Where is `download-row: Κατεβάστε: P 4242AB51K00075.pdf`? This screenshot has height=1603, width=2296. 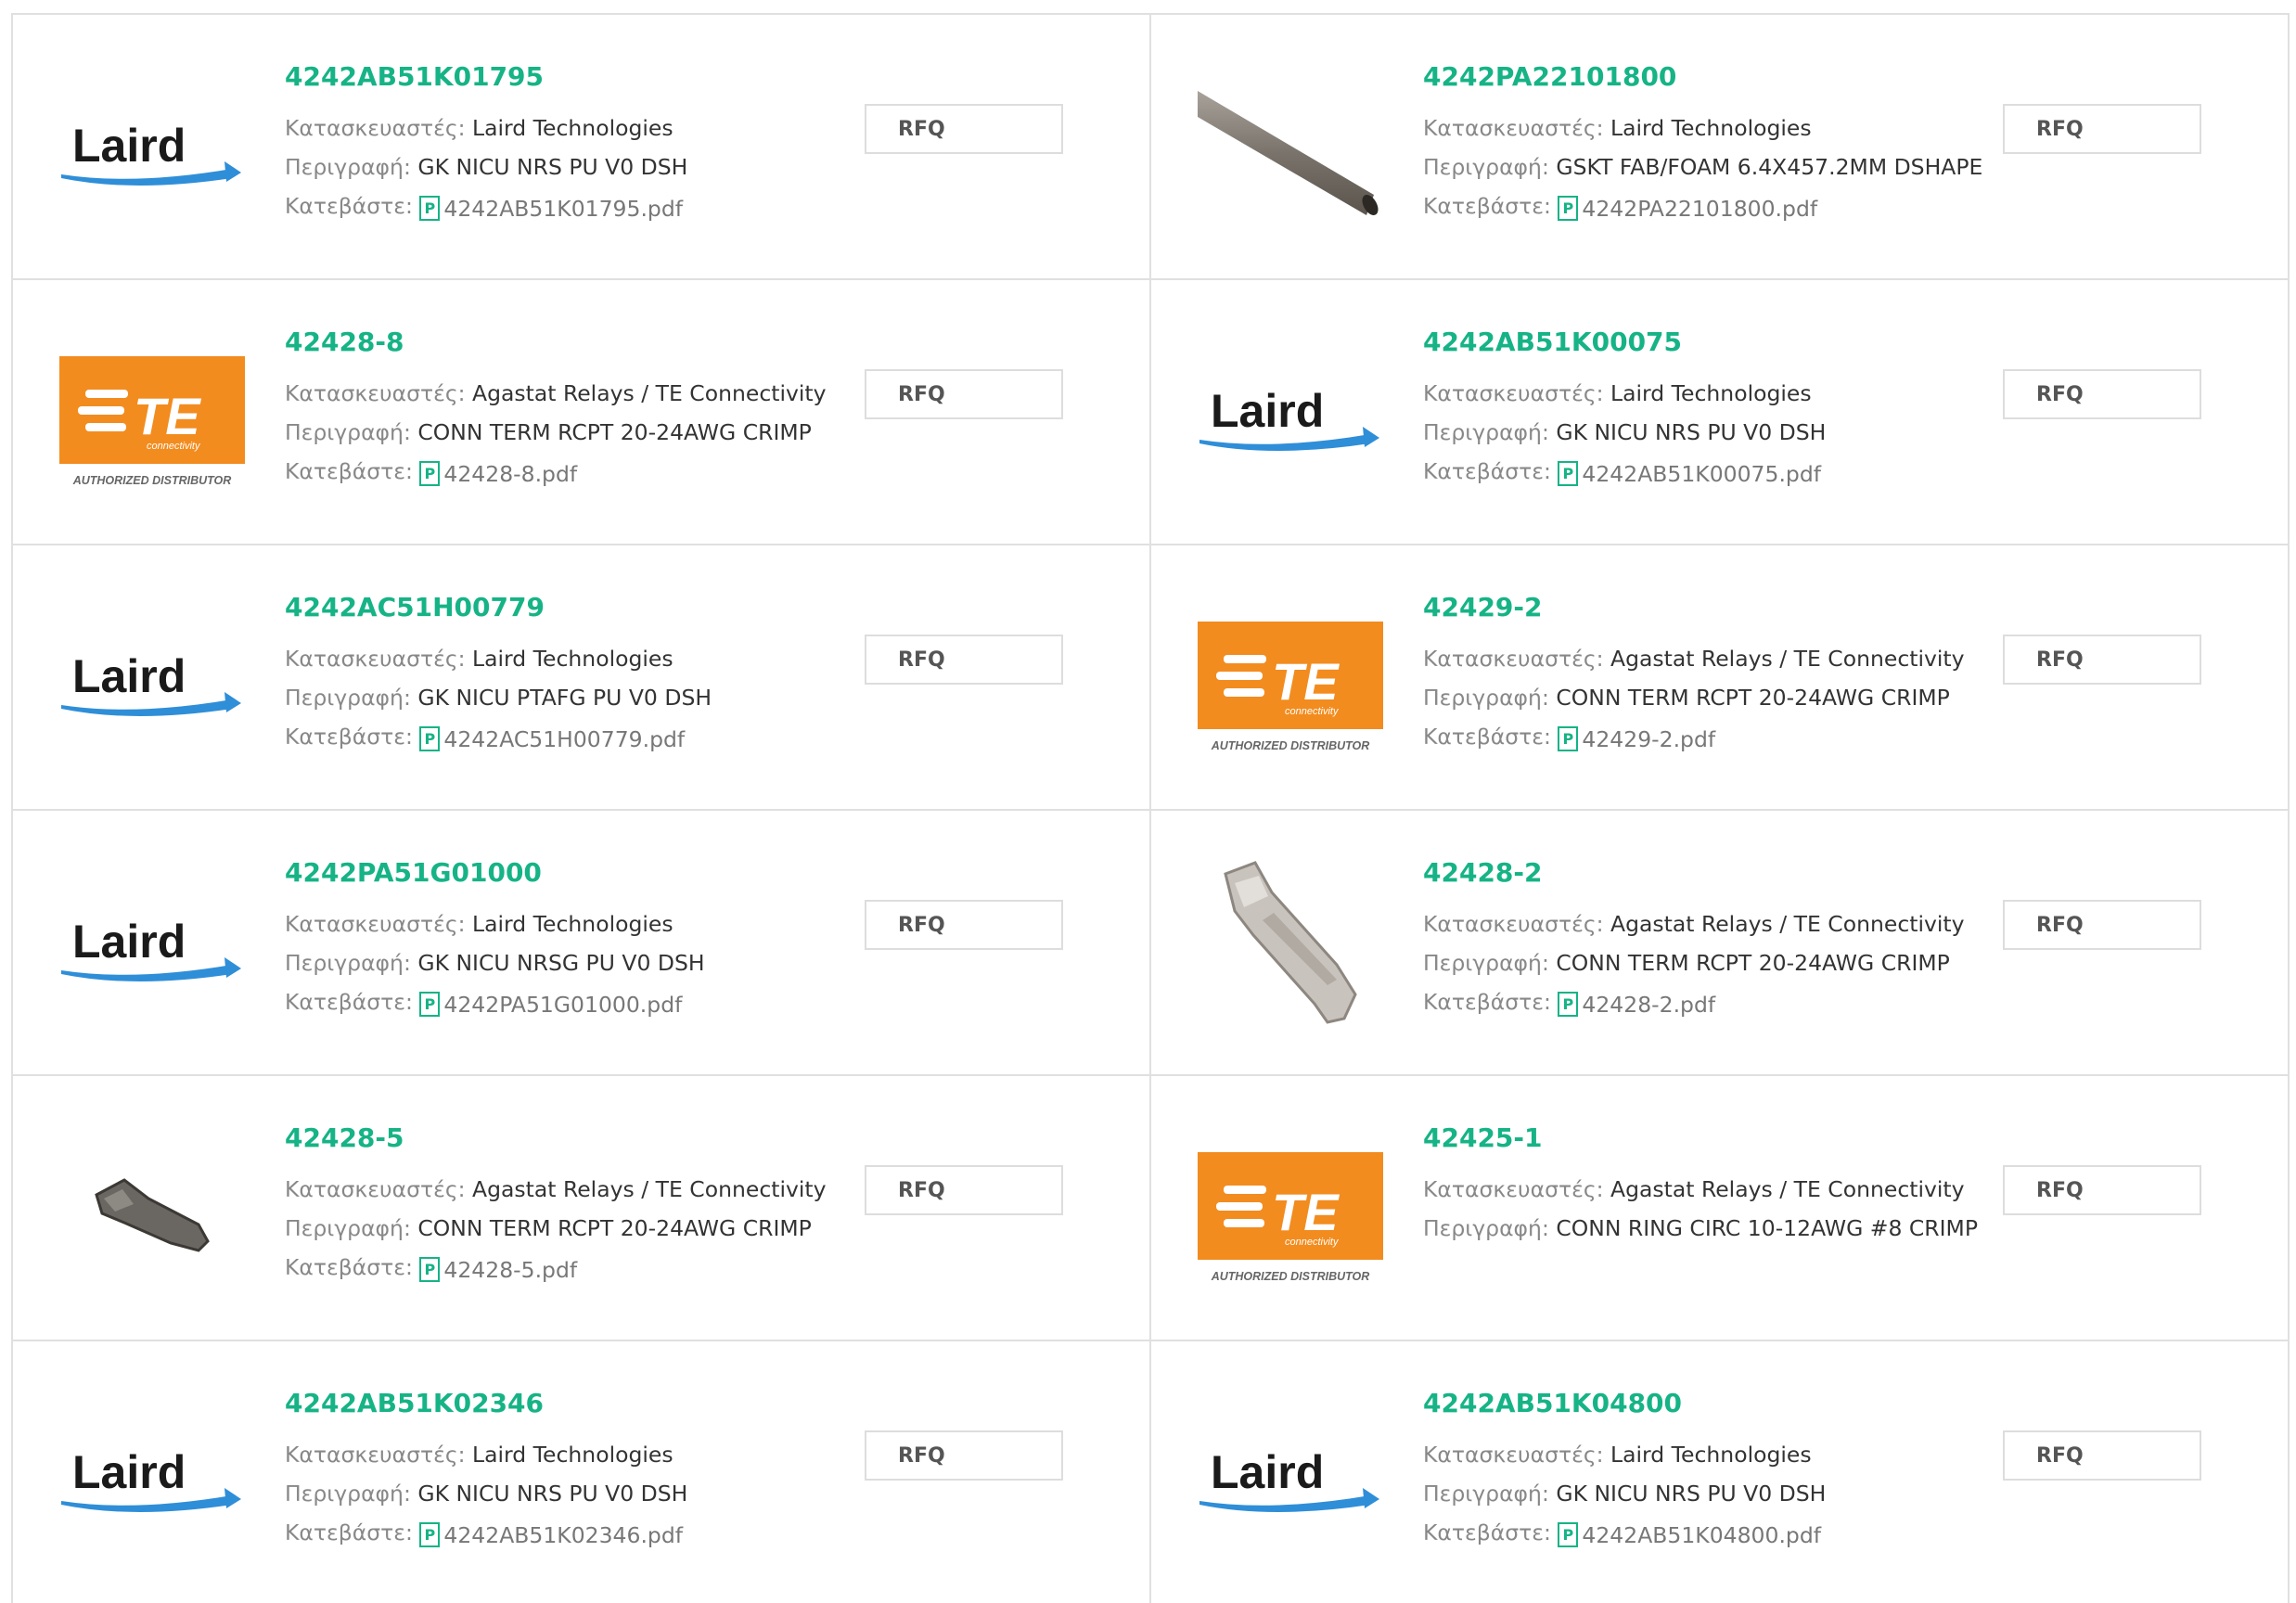
download-row: Κατεβάστε: P 4242AB51K00075.pdf is located at coordinates (1622, 473).